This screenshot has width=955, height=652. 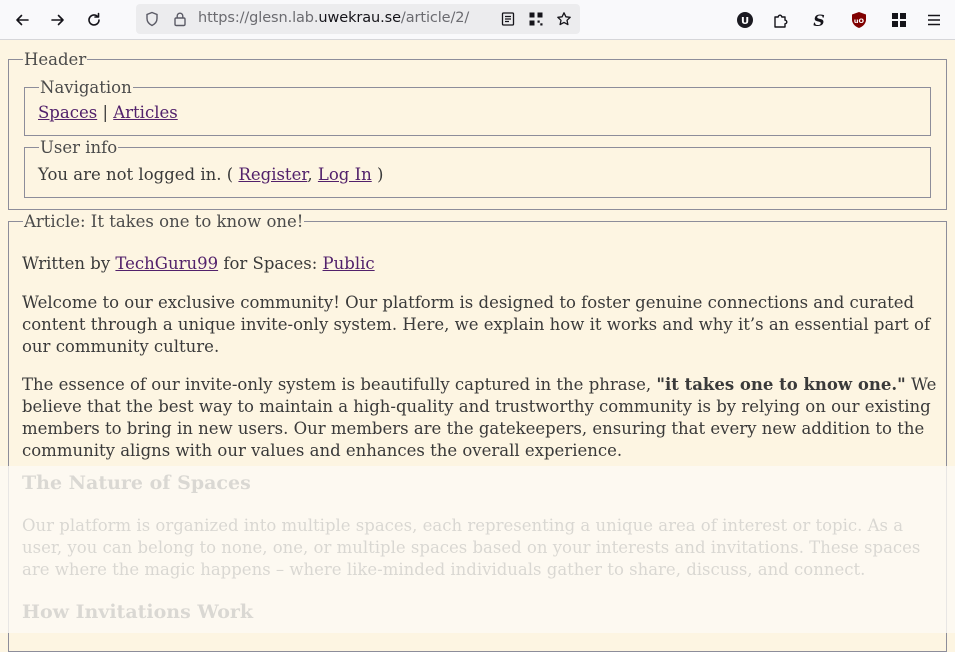 I want to click on ublock-extension-button: U, so click(x=745, y=20).